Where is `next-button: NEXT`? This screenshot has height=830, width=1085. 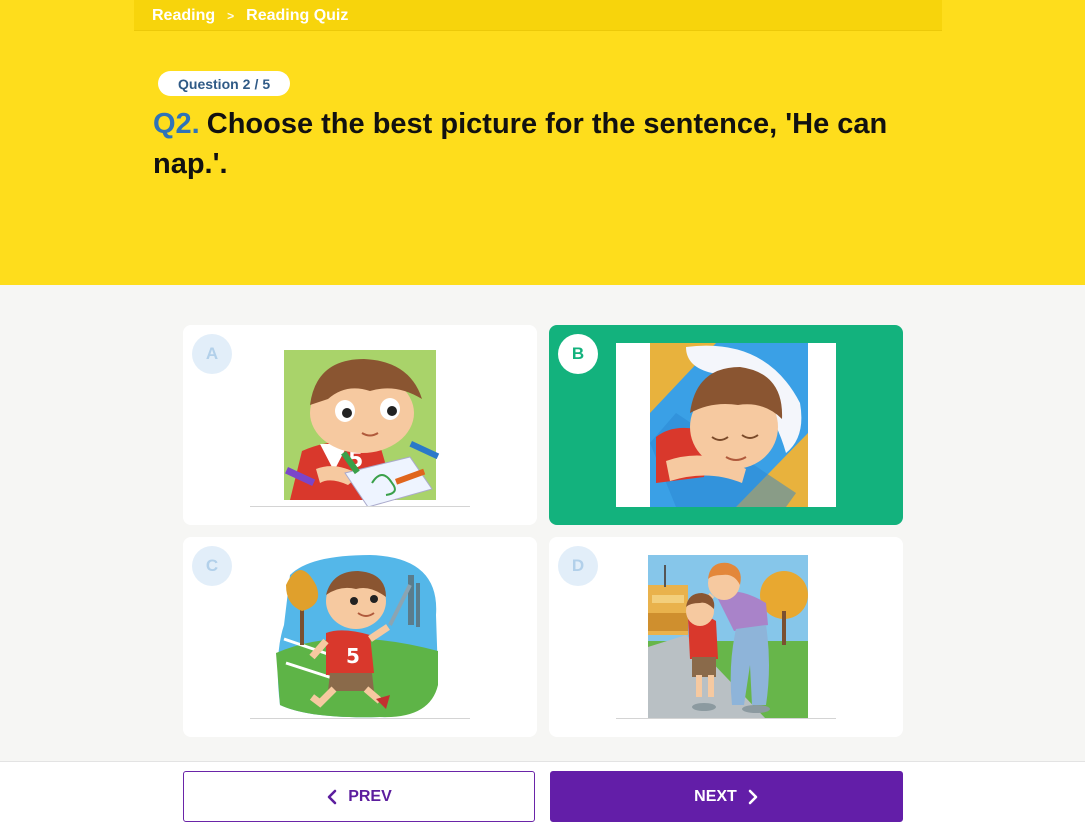 next-button: NEXT is located at coordinates (726, 796).